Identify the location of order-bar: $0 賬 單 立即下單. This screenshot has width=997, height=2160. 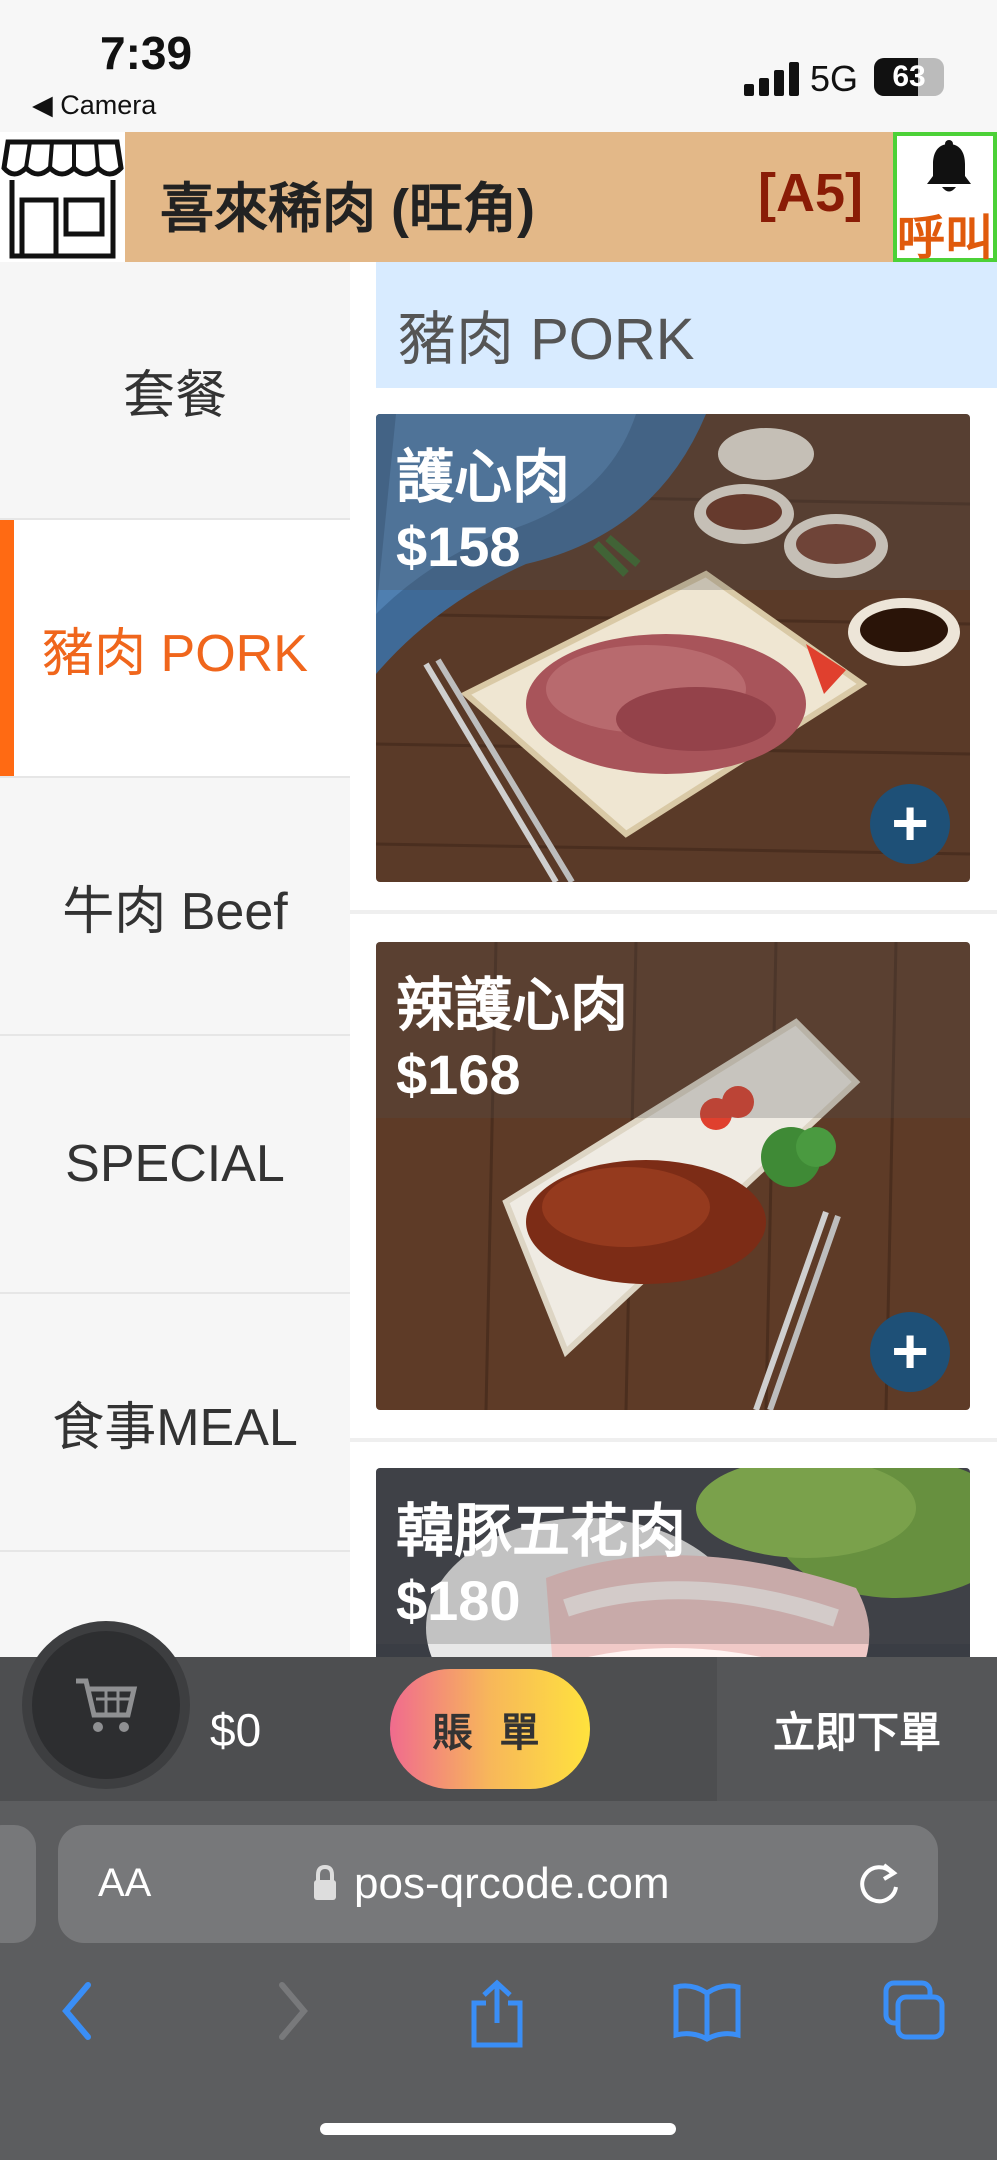
(498, 1716).